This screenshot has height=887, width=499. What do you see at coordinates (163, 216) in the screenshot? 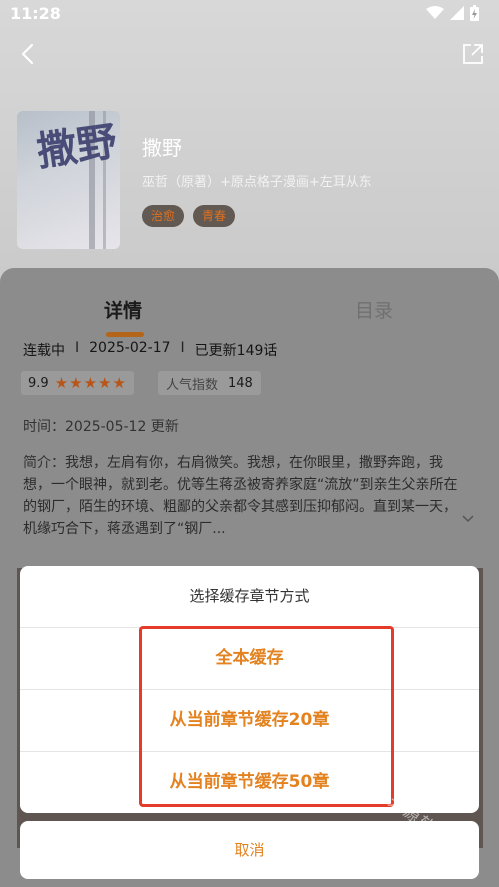
I see `tag-healing: 治愈` at bounding box center [163, 216].